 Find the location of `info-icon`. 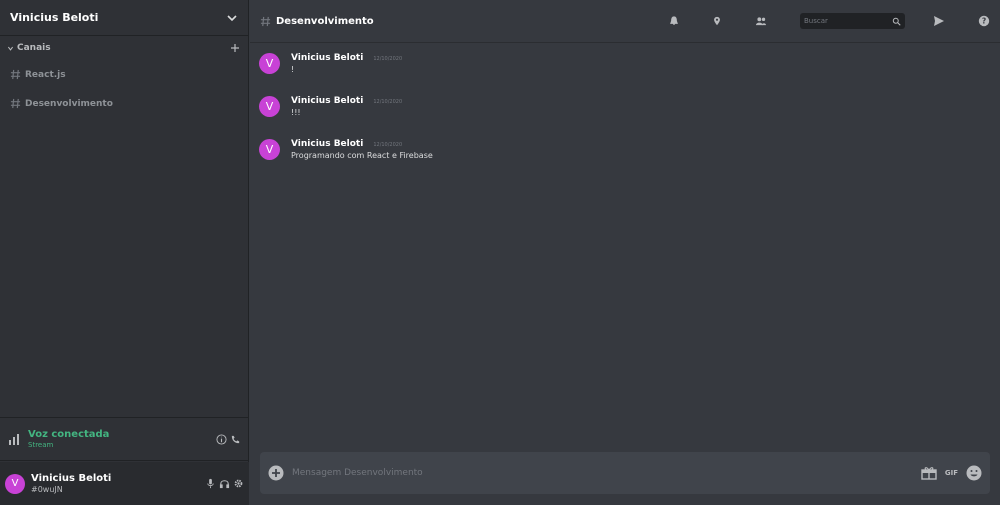

info-icon is located at coordinates (221, 439).